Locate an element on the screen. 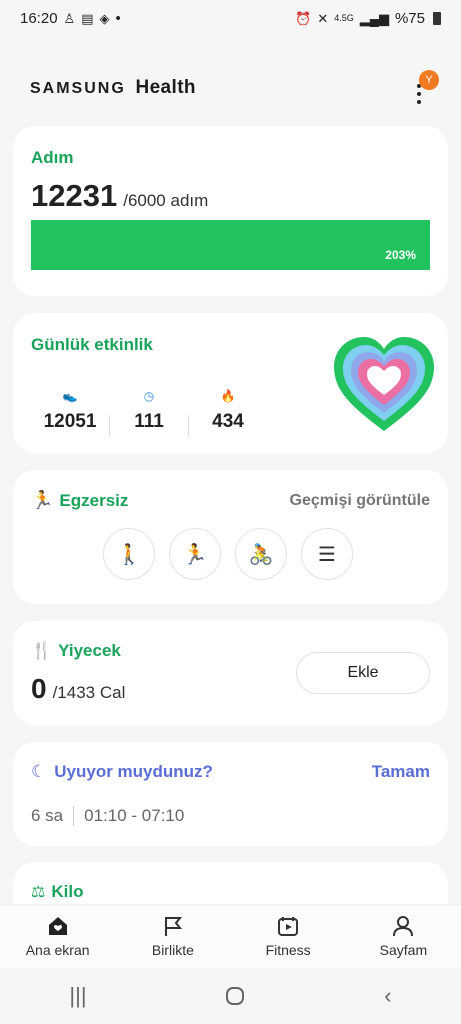 This screenshot has height=1024, width=461. exercise-title: Egzersiz is located at coordinates (94, 500).